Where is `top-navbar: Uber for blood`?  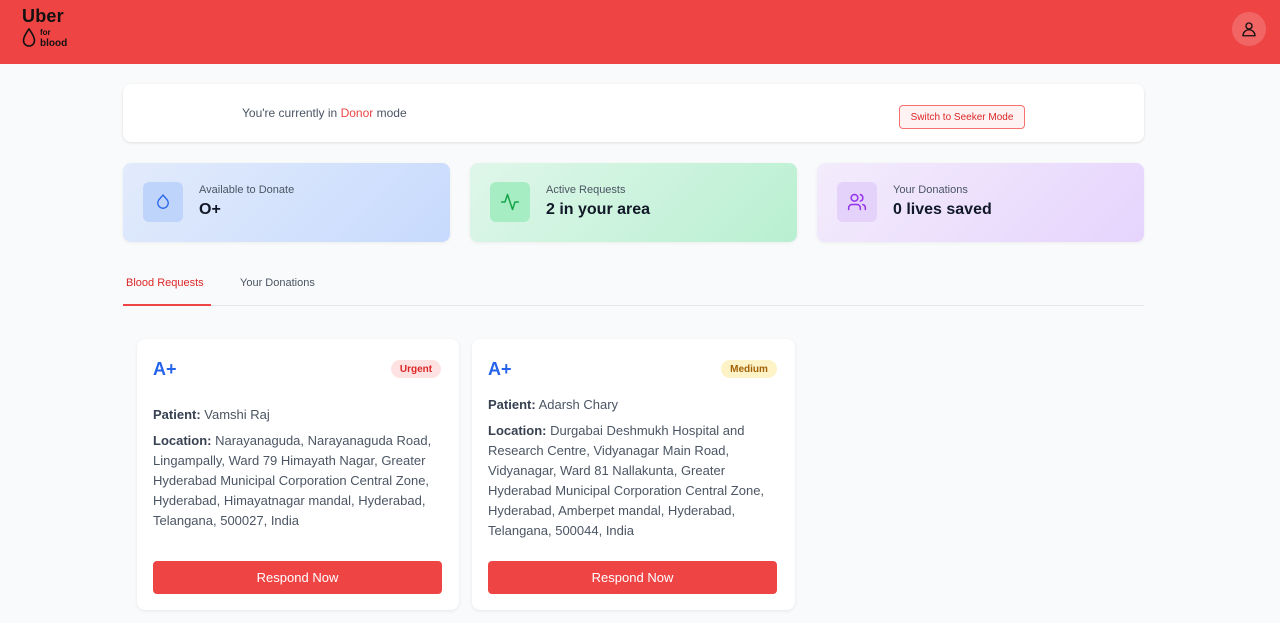
top-navbar: Uber for blood is located at coordinates (640, 32).